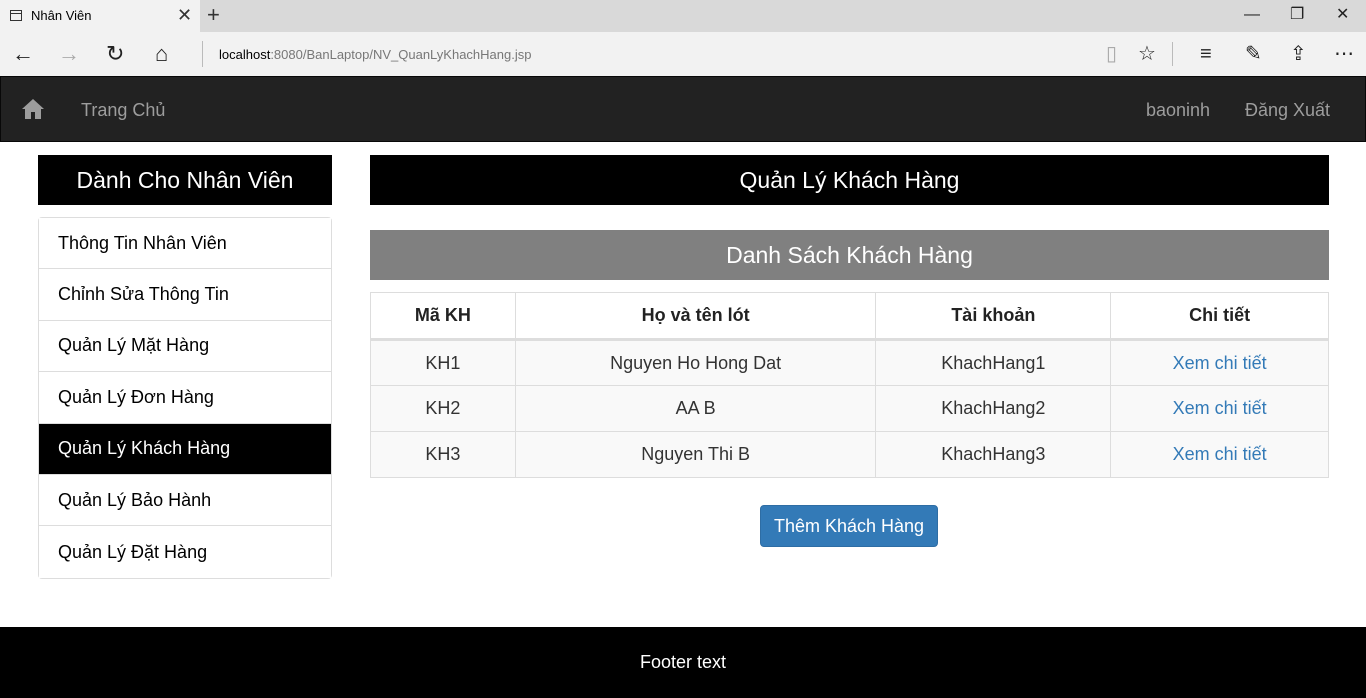 The image size is (1366, 698). What do you see at coordinates (185, 346) in the screenshot?
I see `sidebar-item-products: Quản Lý Mặt Hàng` at bounding box center [185, 346].